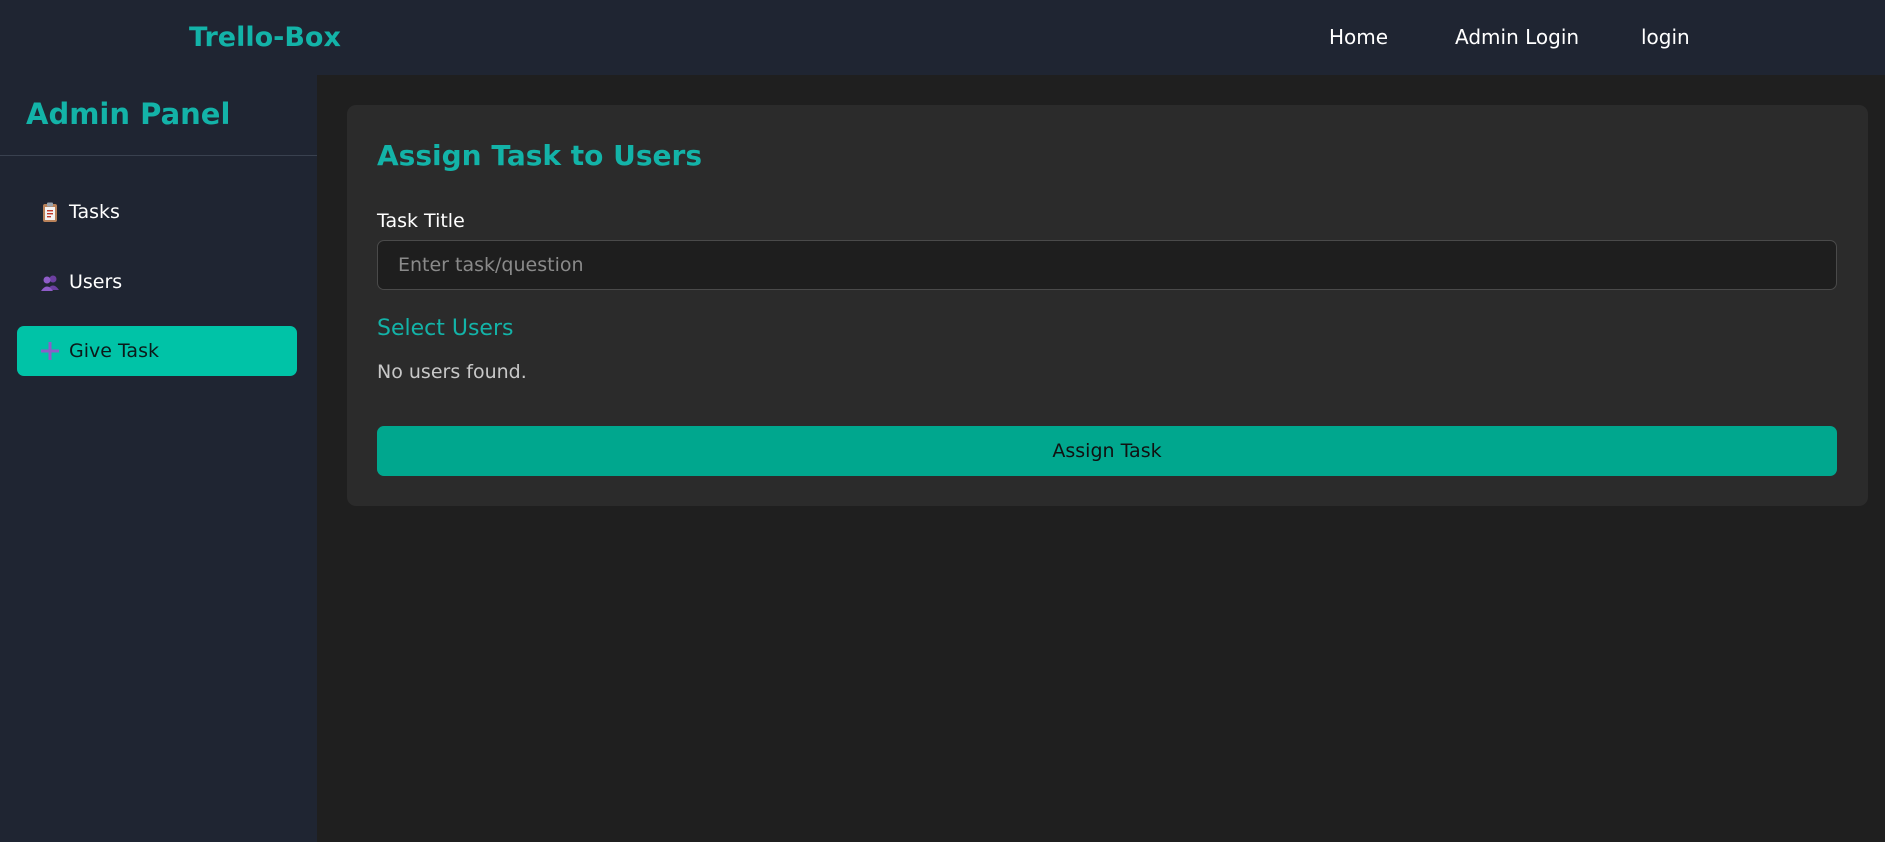 The height and width of the screenshot is (842, 1885). Describe the element at coordinates (421, 221) in the screenshot. I see `task-title-label: Task Title` at that location.